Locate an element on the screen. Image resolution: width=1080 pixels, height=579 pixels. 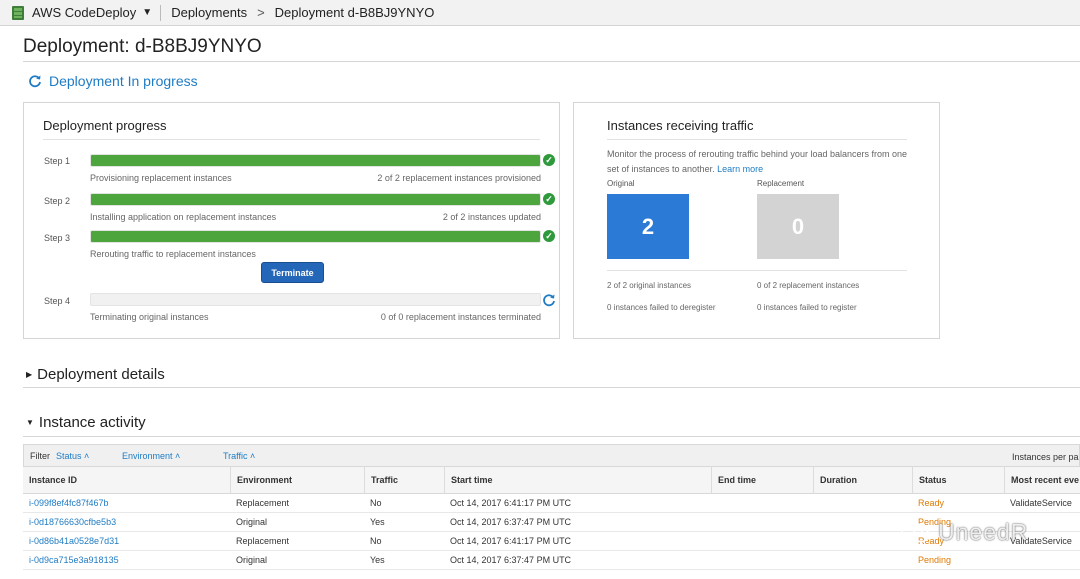
status-text: Deployment In progress is located at coordinates (123, 81).